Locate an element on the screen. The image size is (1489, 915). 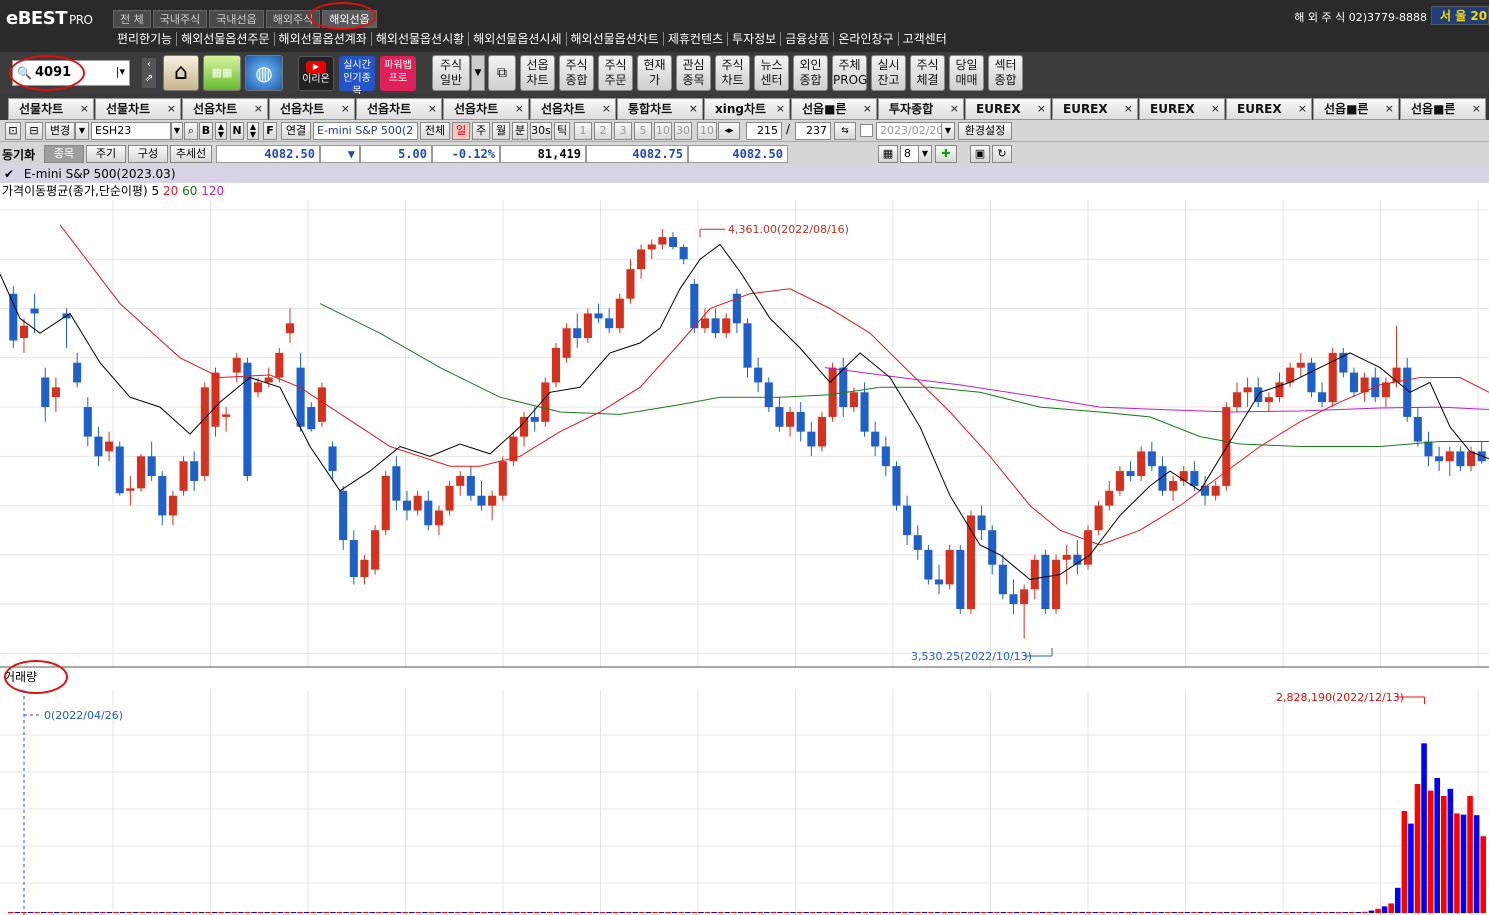
chart-tab: 선옵■른 × is located at coordinates (1356, 109).